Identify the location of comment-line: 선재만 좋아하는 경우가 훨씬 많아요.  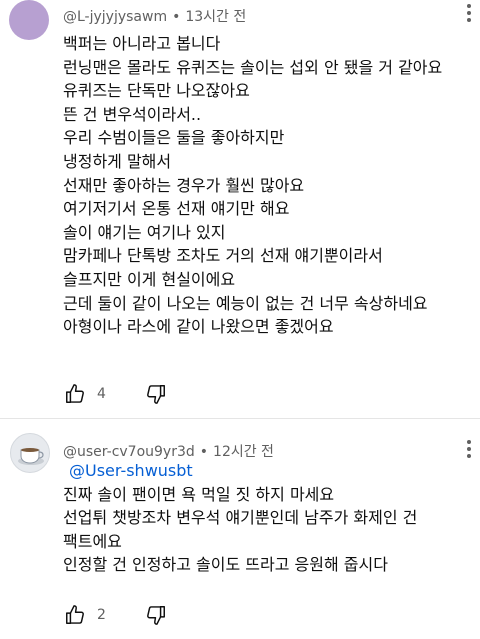
(184, 185).